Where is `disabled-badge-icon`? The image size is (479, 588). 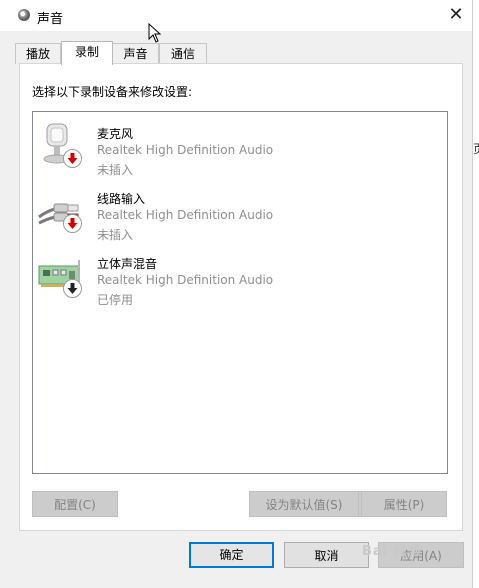
disabled-badge-icon is located at coordinates (72, 288).